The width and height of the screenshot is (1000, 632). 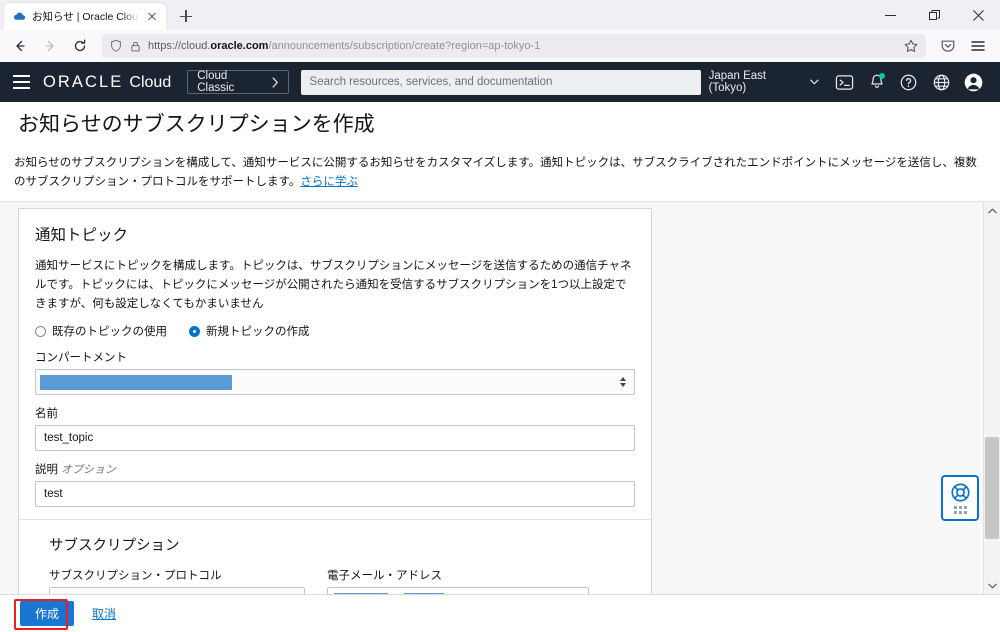 I want to click on language-button, so click(x=941, y=82).